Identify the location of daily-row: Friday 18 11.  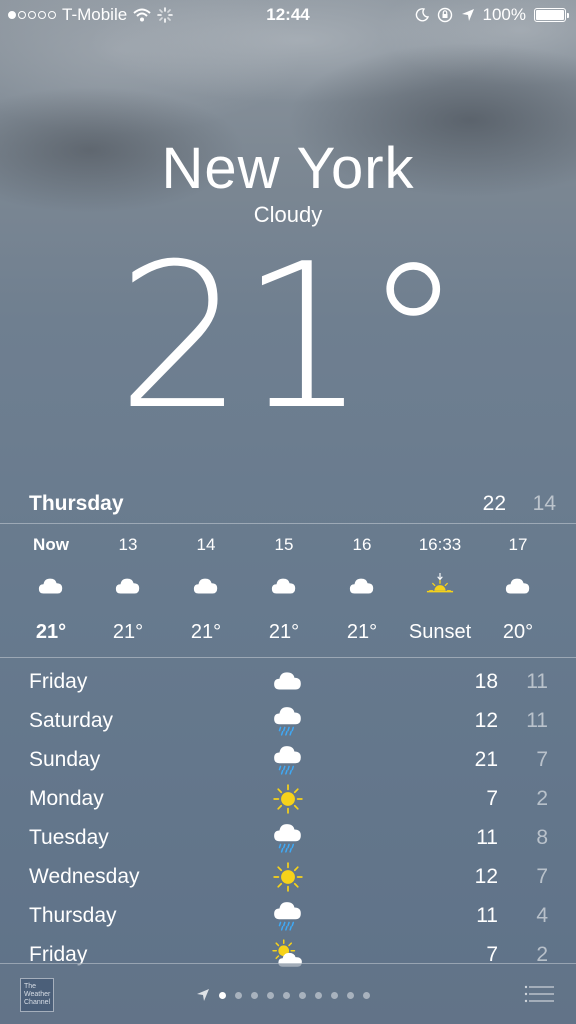
(288, 679).